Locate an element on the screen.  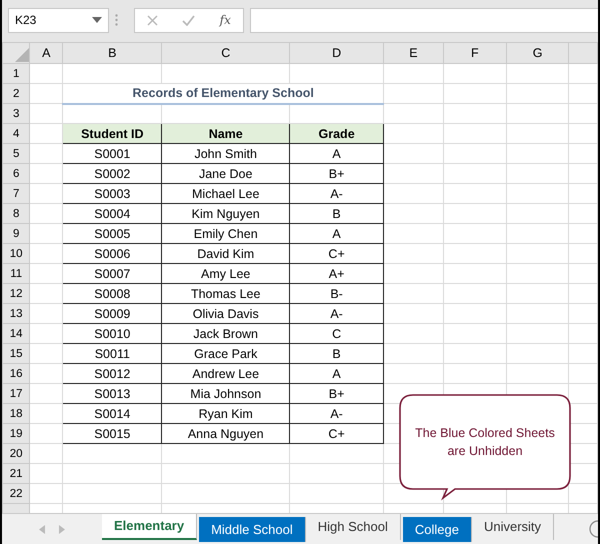
check-icon is located at coordinates (189, 20).